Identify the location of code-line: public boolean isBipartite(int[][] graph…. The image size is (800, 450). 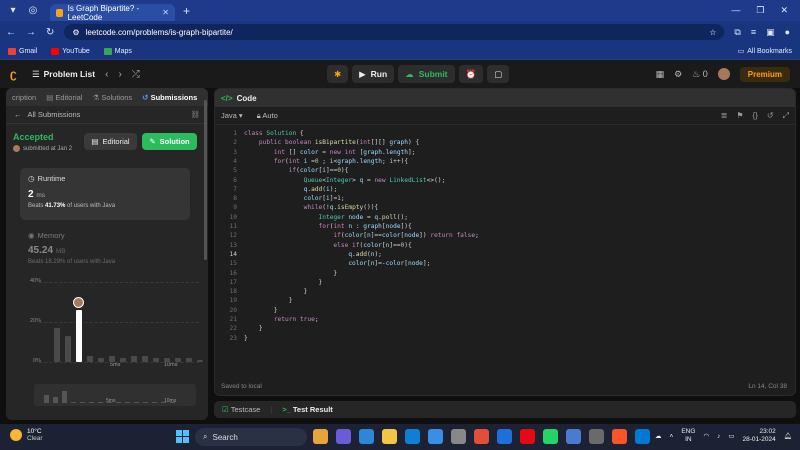
(331, 142).